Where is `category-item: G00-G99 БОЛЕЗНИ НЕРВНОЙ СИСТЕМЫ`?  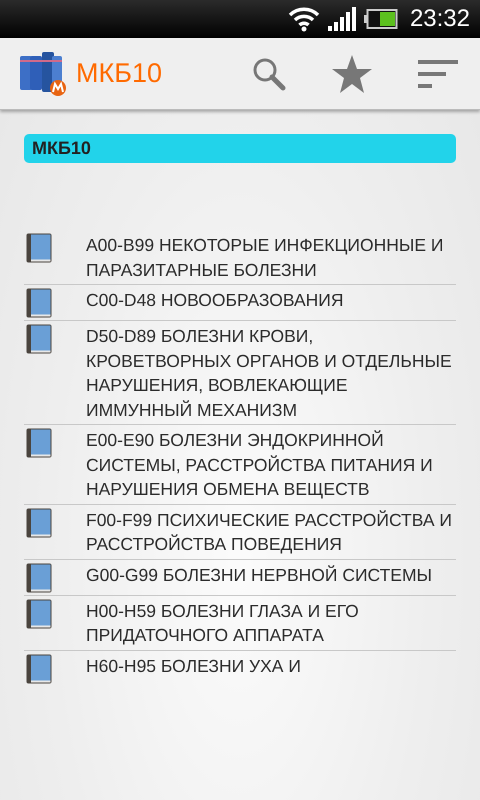
category-item: G00-G99 БОЛЕЗНИ НЕРВНОЙ СИСТЕМЫ is located at coordinates (271, 574).